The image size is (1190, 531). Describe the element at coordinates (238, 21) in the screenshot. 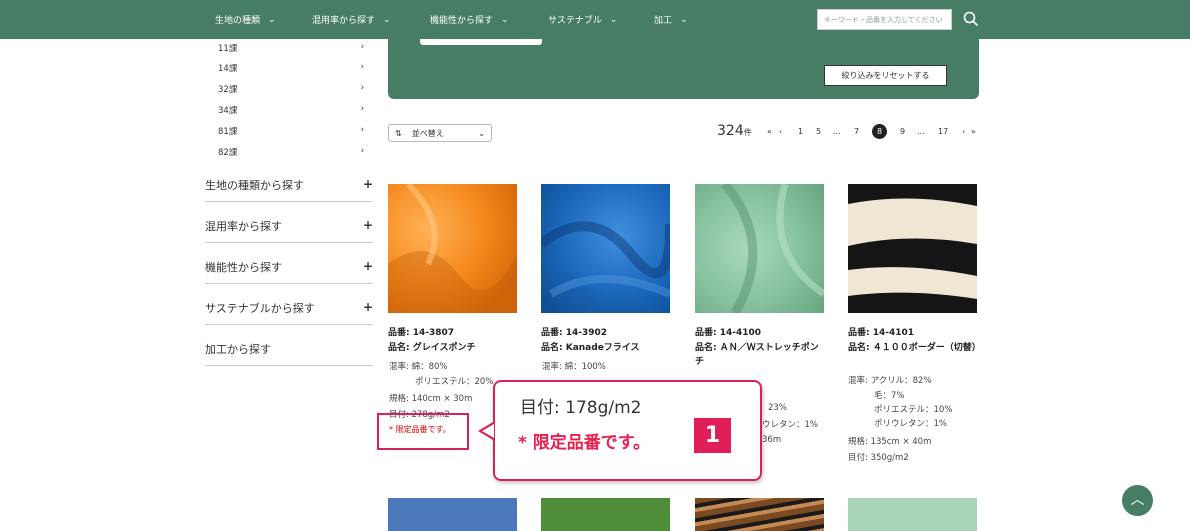

I see `nav-label: 生地の種類` at that location.